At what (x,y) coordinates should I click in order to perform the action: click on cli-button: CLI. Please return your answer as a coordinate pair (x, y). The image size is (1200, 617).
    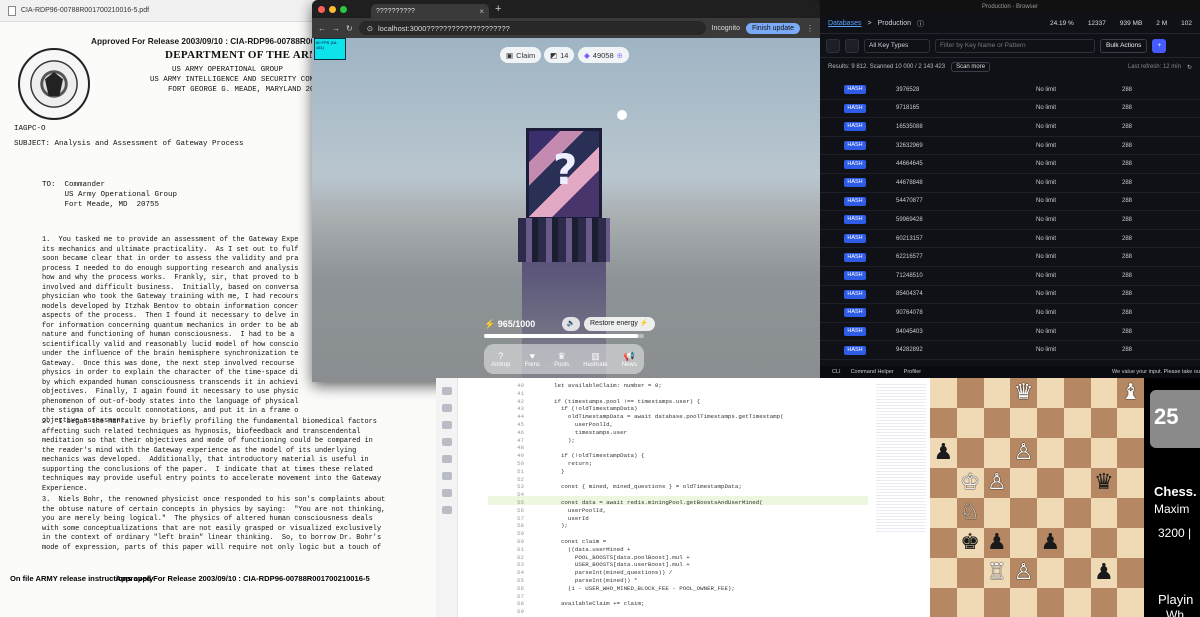
    Looking at the image, I should click on (836, 372).